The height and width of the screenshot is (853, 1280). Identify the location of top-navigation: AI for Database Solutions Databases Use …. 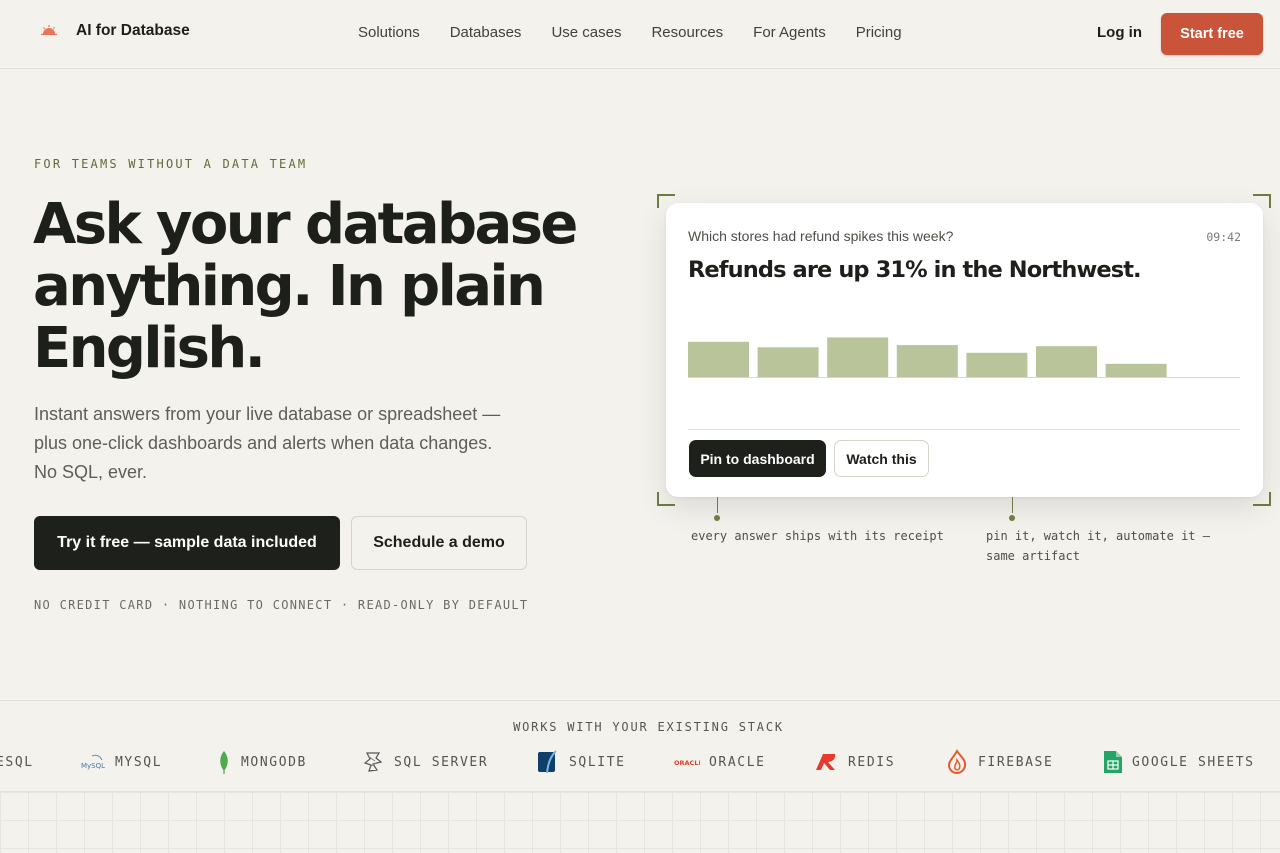
(640, 34).